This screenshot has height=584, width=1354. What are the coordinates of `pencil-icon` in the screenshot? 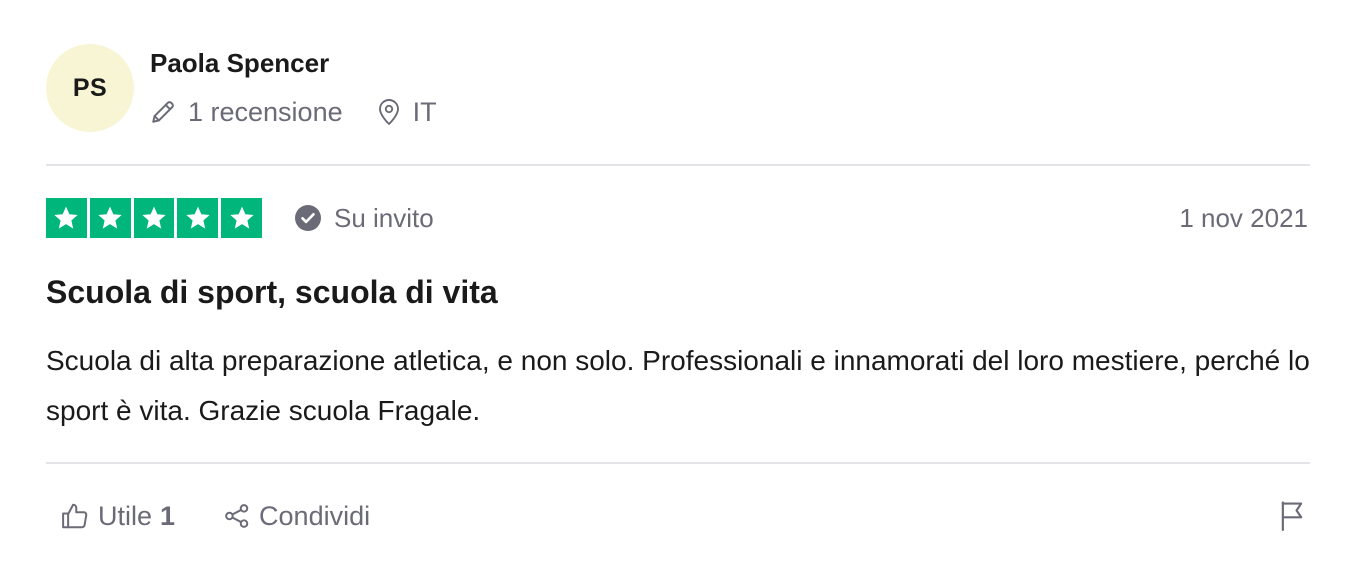 It's located at (163, 112).